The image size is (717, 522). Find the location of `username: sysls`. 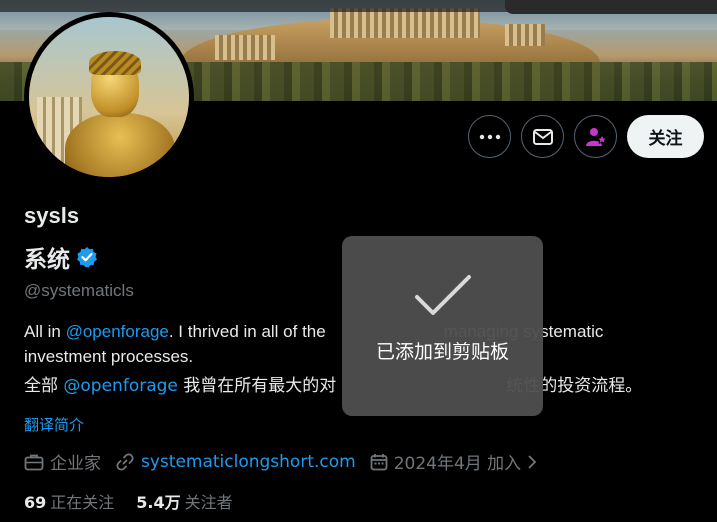

username: sysls is located at coordinates (52, 215).